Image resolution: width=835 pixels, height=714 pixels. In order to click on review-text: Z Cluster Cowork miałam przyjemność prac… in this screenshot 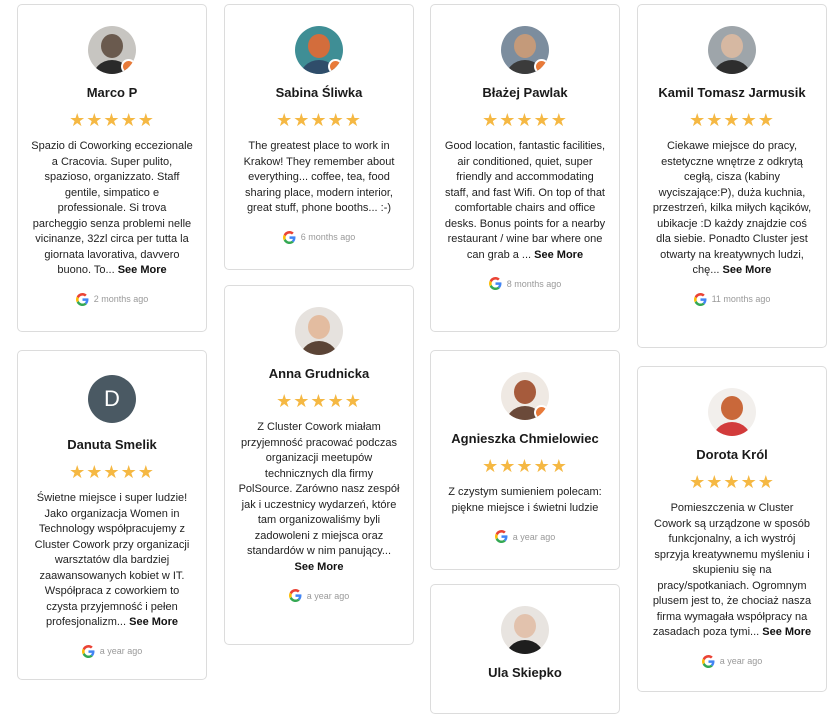, I will do `click(319, 497)`.